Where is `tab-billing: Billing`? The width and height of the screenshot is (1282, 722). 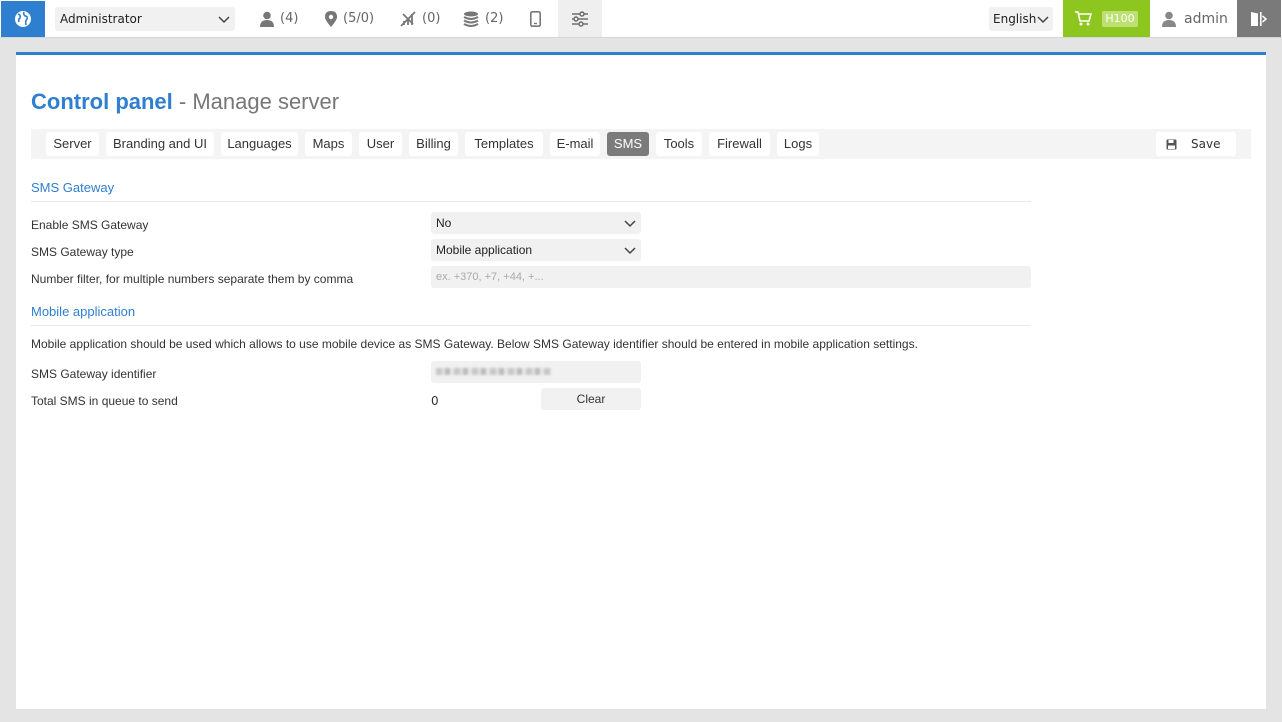 tab-billing: Billing is located at coordinates (433, 144).